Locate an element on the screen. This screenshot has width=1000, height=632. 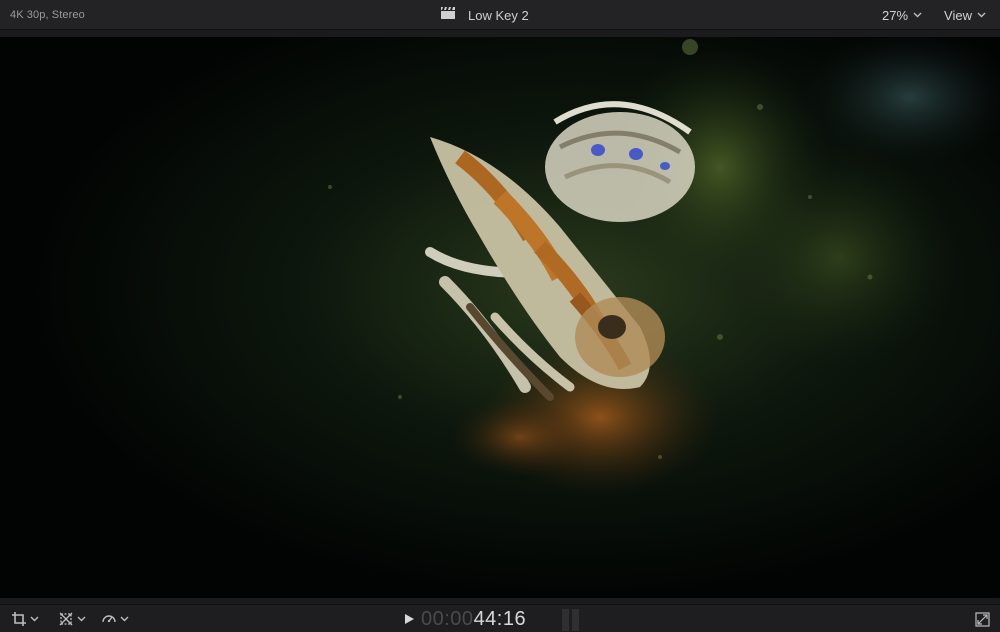
audio-meter-left is located at coordinates (565, 620).